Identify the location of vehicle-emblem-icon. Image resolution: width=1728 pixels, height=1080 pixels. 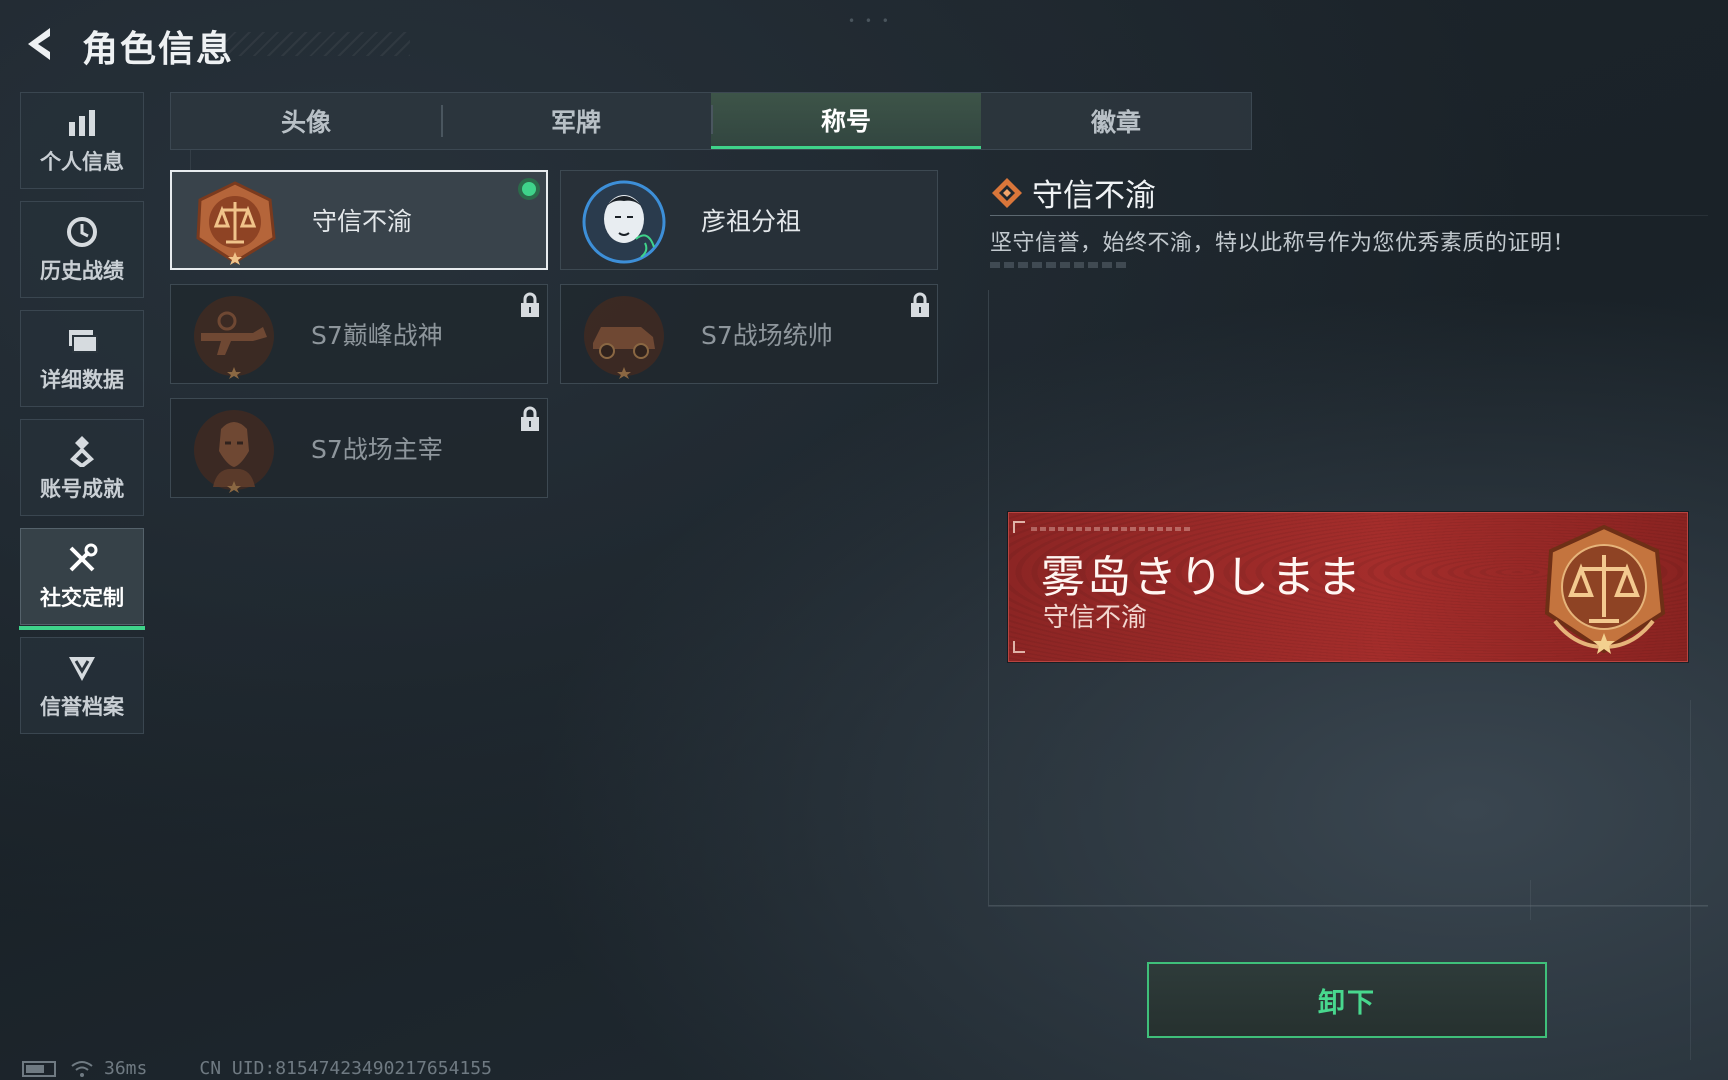
(624, 337).